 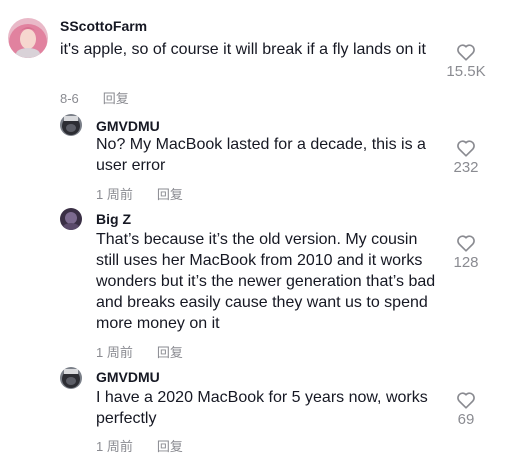 What do you see at coordinates (466, 157) in the screenshot?
I see `like-button: 232` at bounding box center [466, 157].